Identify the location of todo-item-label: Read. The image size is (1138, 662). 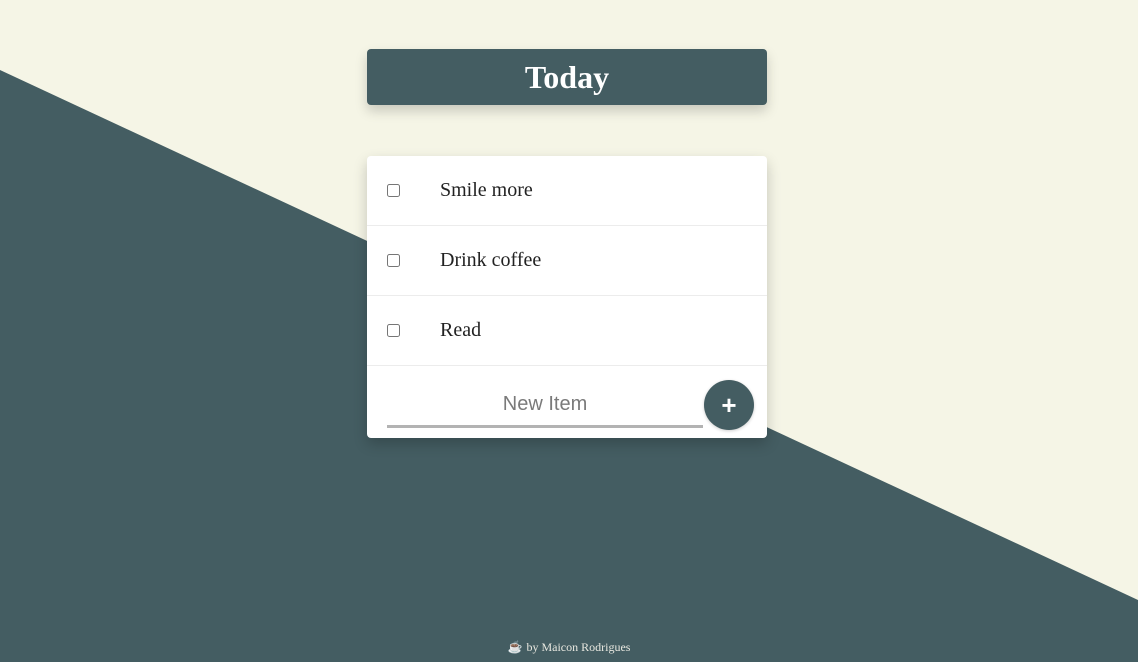
(461, 330).